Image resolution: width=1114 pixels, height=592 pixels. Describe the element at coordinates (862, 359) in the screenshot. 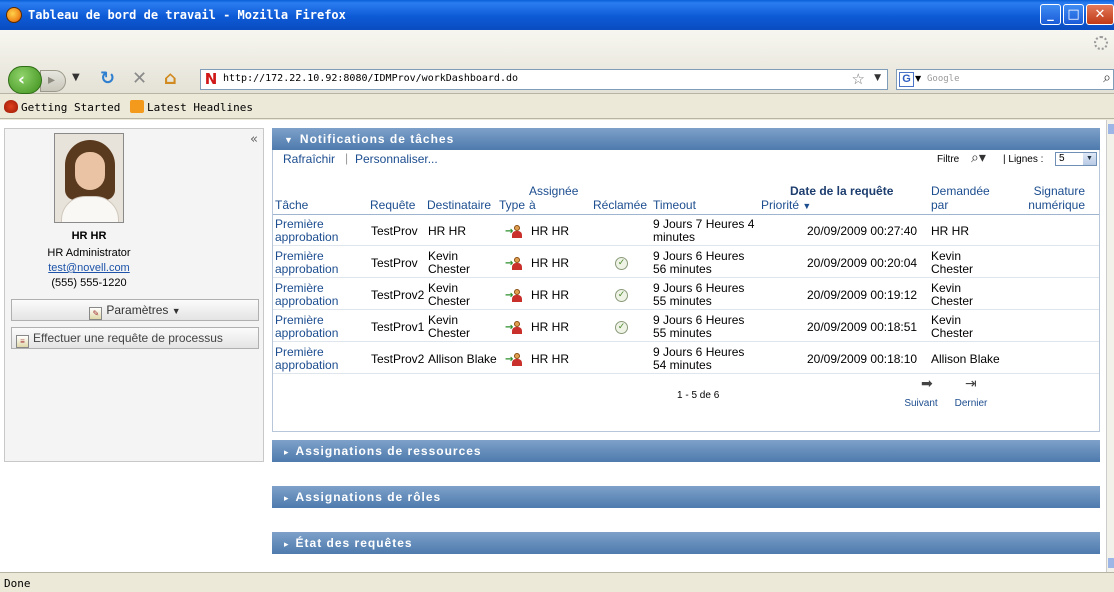

I see `date-cell: 20/09/2009 00:18:10` at that location.